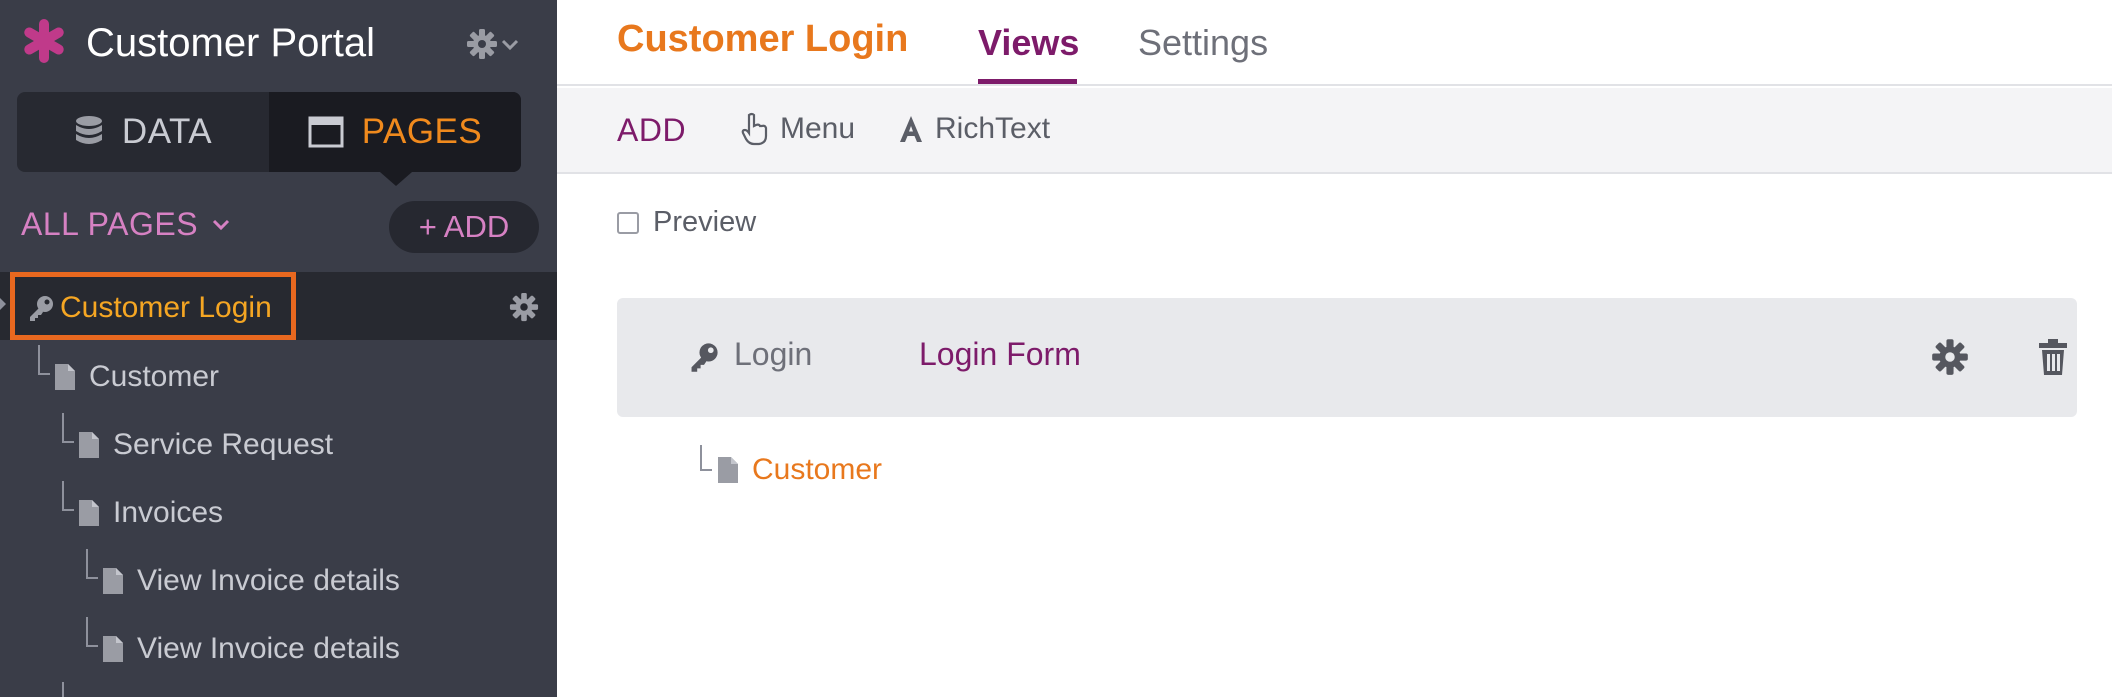 The image size is (2112, 697). Describe the element at coordinates (278, 374) in the screenshot. I see `tree-item-customer: Customer` at that location.